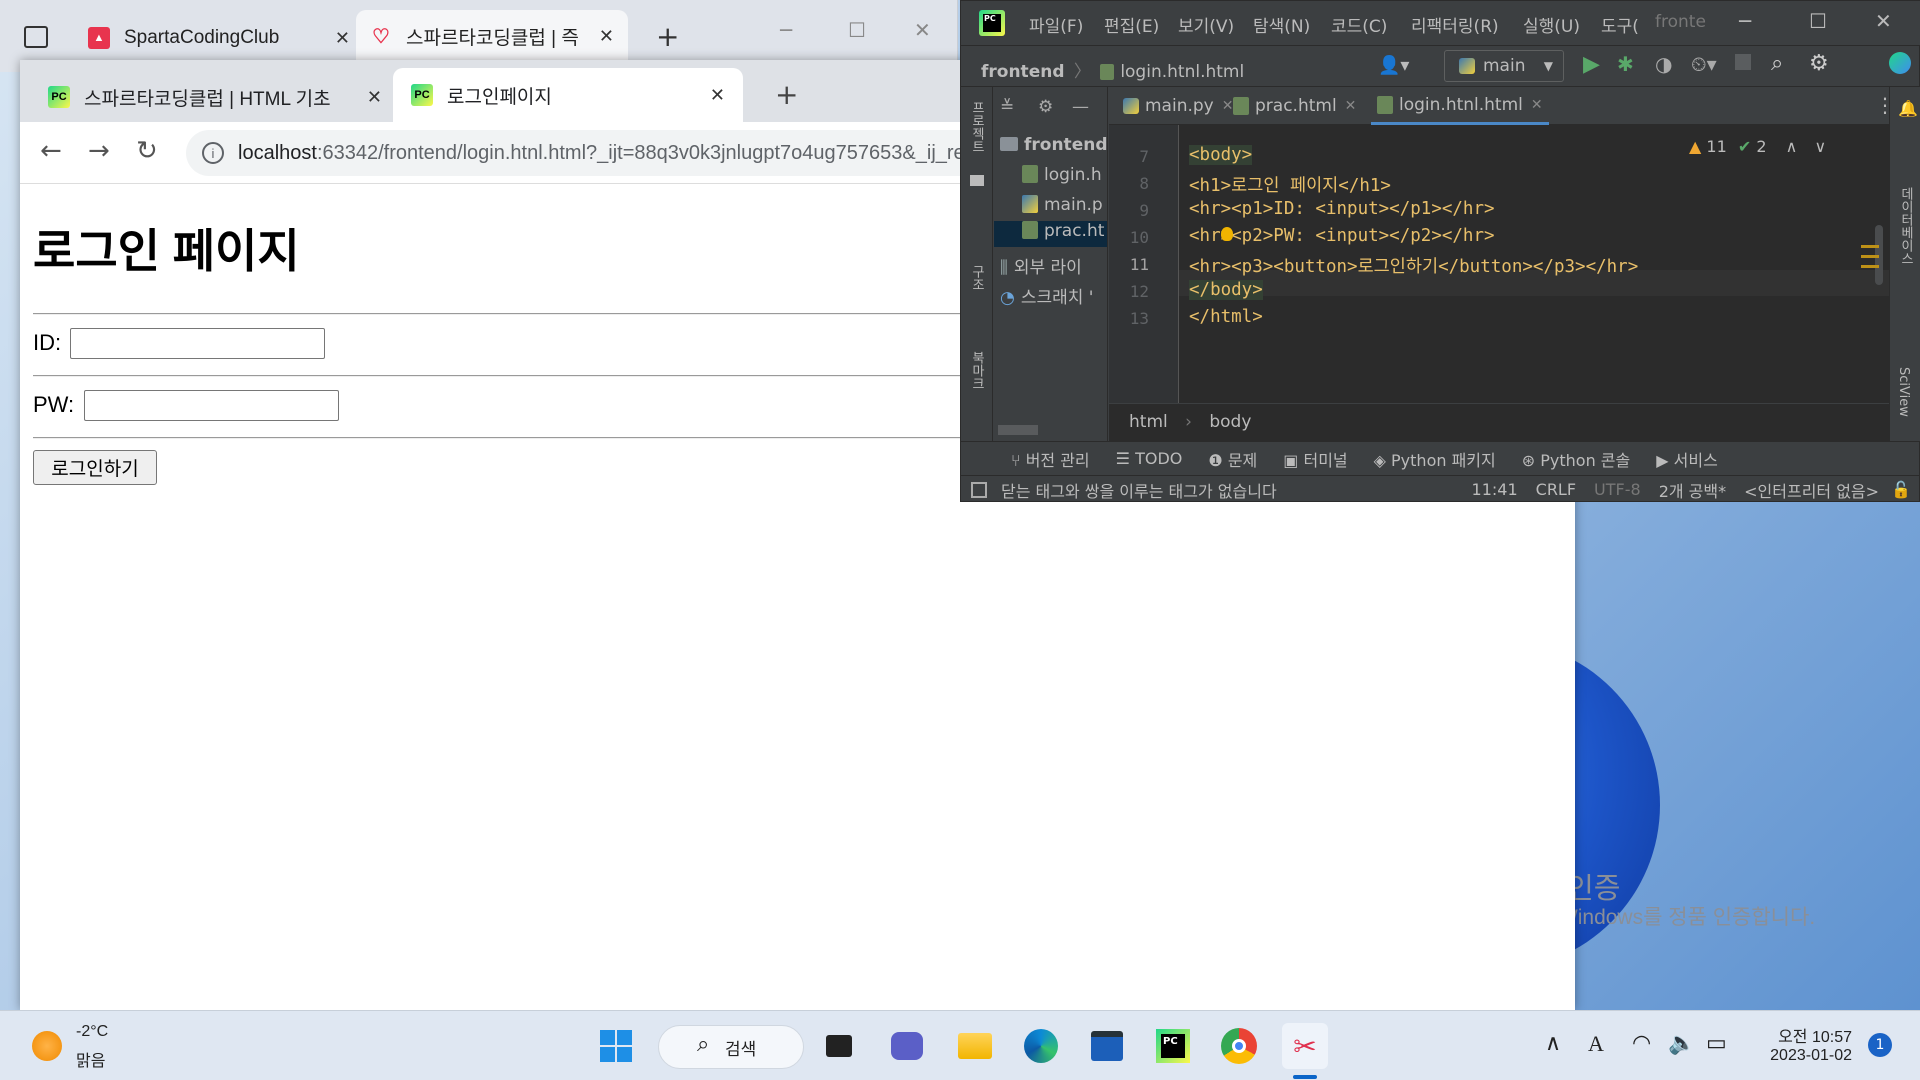 This screenshot has height=1080, width=1920. I want to click on line-separator: CRLF, so click(1556, 489).